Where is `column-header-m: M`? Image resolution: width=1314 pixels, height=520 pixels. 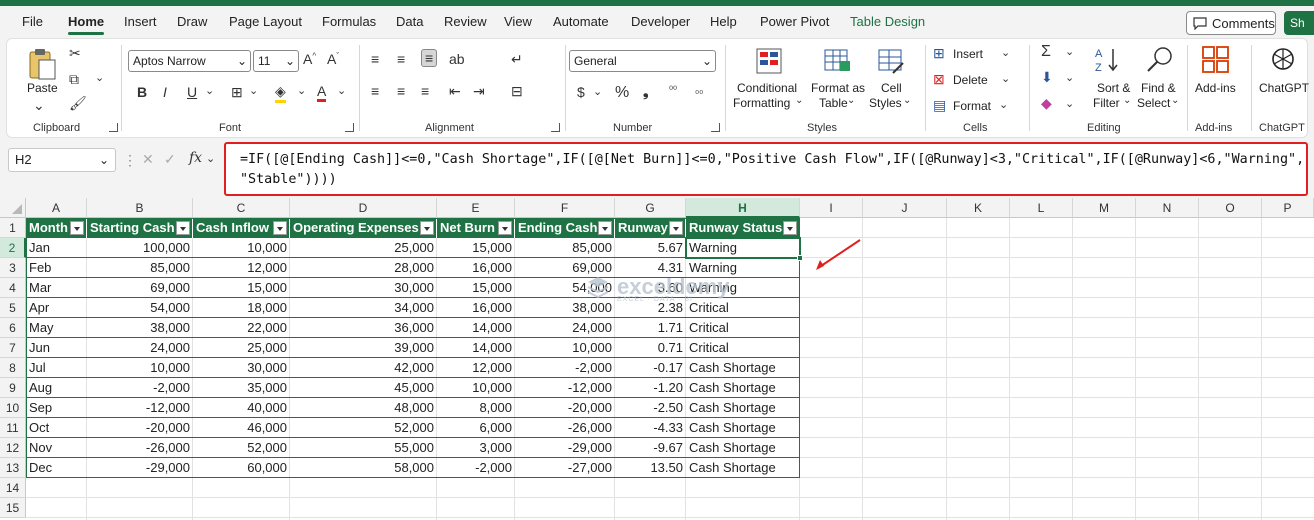
column-header-m: M is located at coordinates (1104, 208).